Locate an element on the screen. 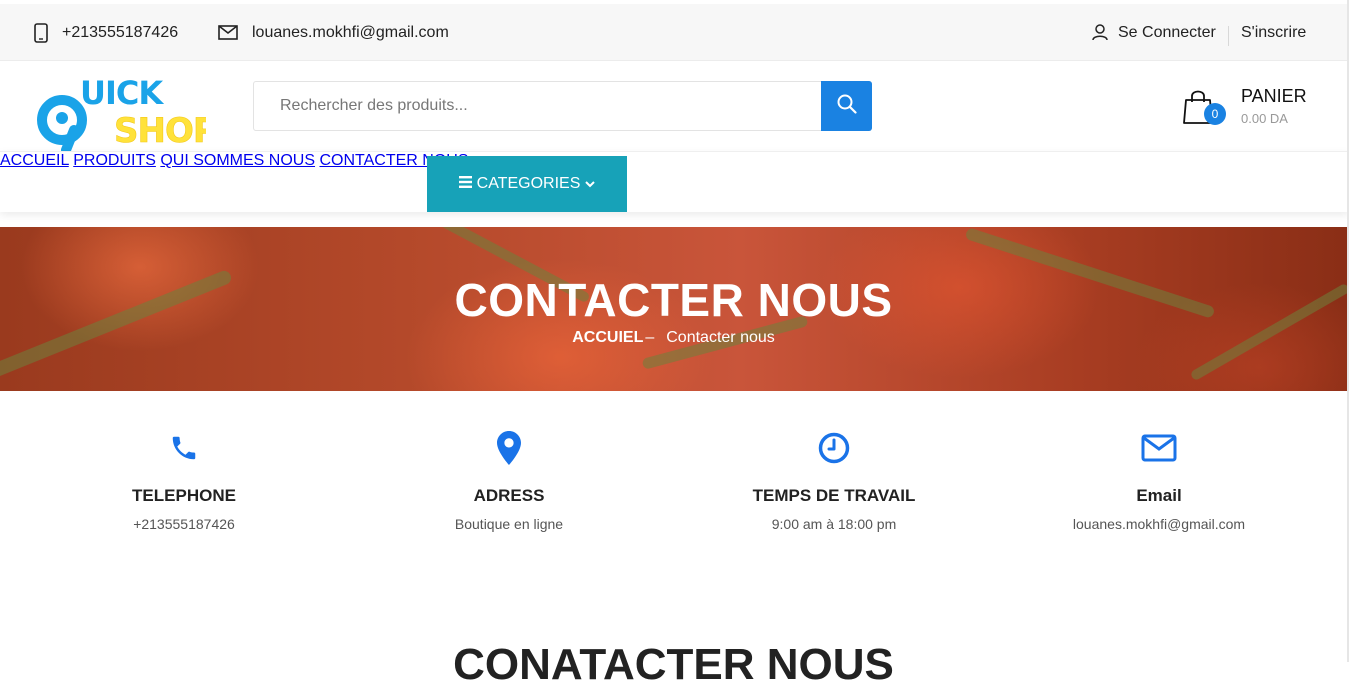  signup-label: S'inscrire is located at coordinates (1274, 32).